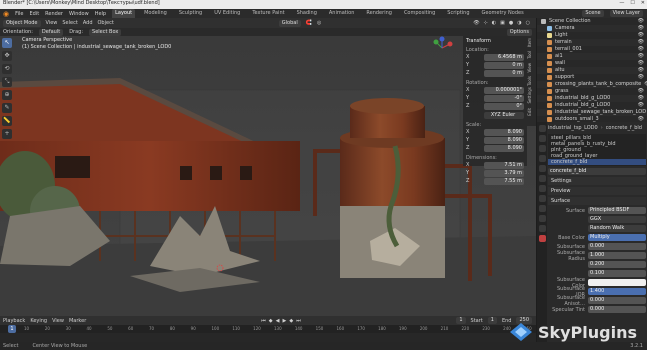 This screenshot has width=647, height=350. What do you see at coordinates (597, 191) in the screenshot?
I see `section-preview: Preview` at bounding box center [597, 191].